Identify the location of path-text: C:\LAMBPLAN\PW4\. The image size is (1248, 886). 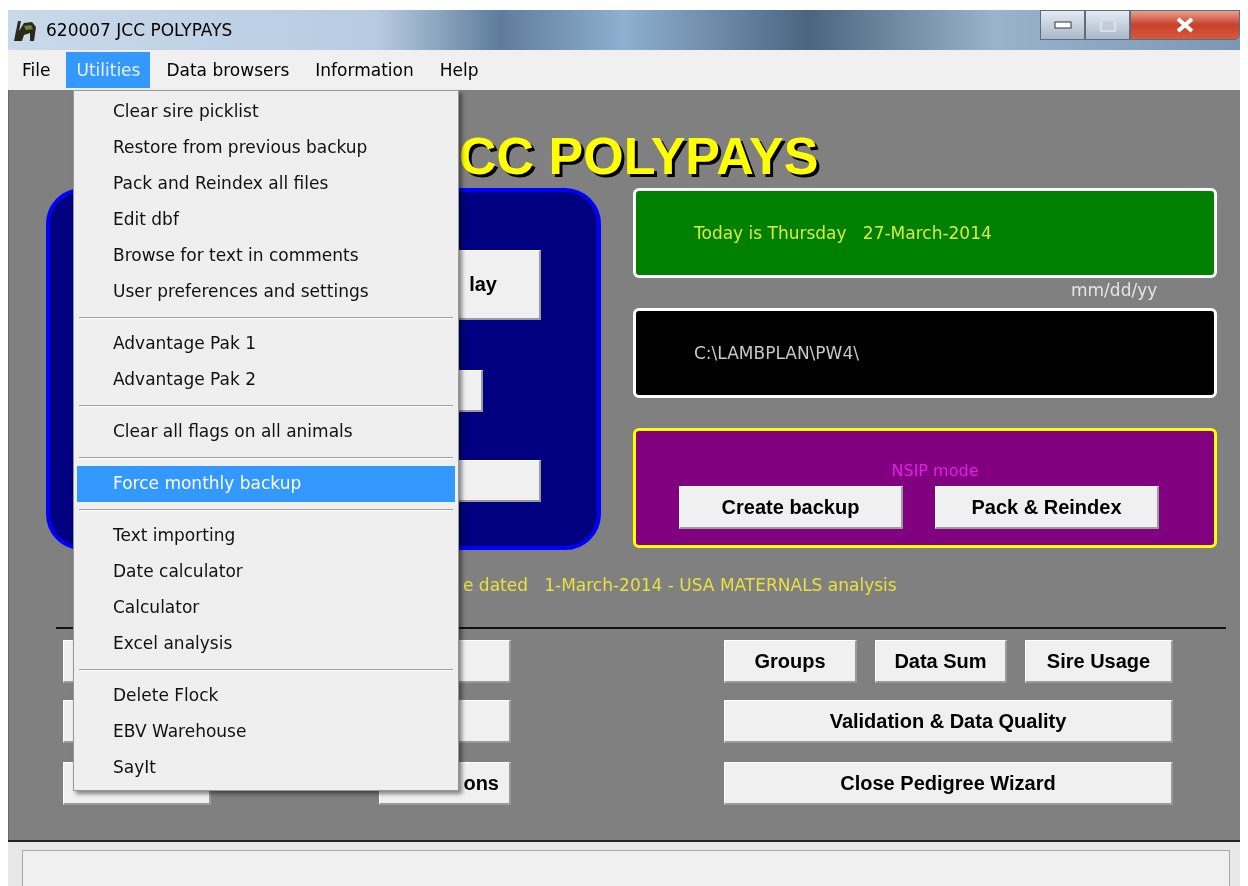
(776, 353).